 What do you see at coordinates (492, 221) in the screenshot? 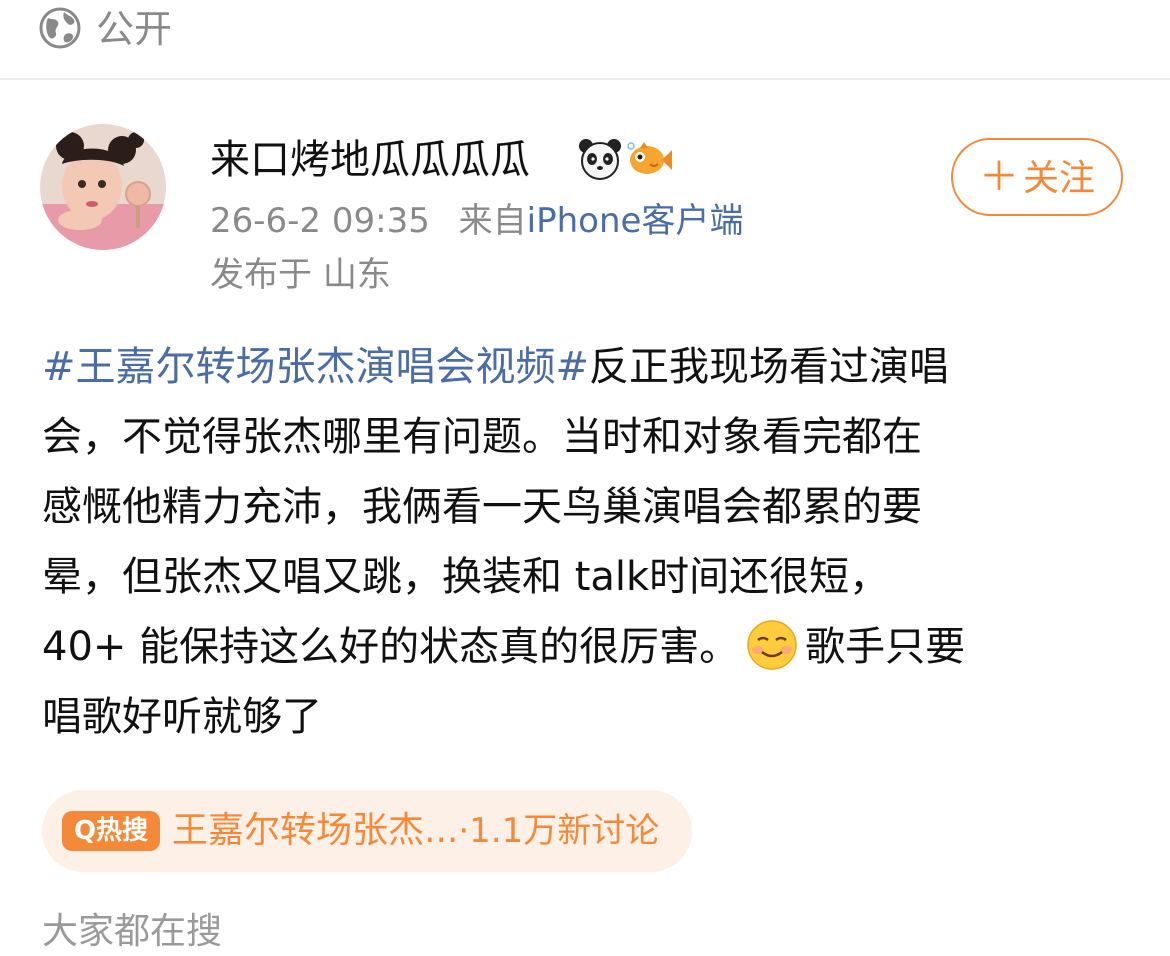
I see `source-prefix: 来自` at bounding box center [492, 221].